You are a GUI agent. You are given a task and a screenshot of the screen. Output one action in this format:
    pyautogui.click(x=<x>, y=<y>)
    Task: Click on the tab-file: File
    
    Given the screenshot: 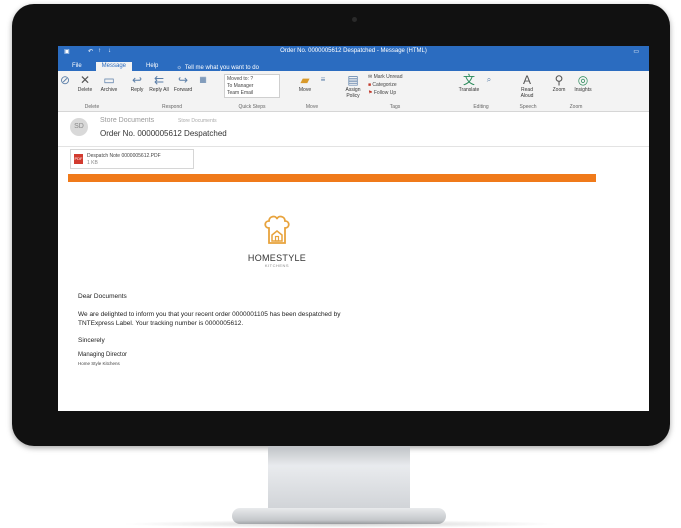 What is the action you would take?
    pyautogui.click(x=77, y=66)
    